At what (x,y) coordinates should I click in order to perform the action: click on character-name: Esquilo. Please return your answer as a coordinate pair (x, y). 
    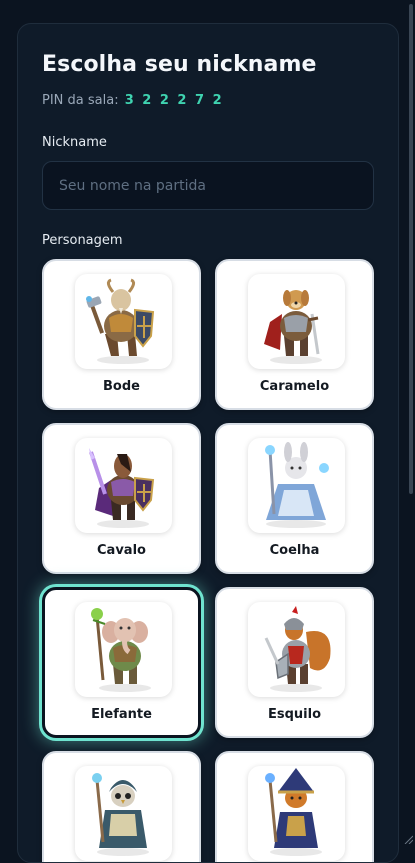
    Looking at the image, I should click on (294, 714).